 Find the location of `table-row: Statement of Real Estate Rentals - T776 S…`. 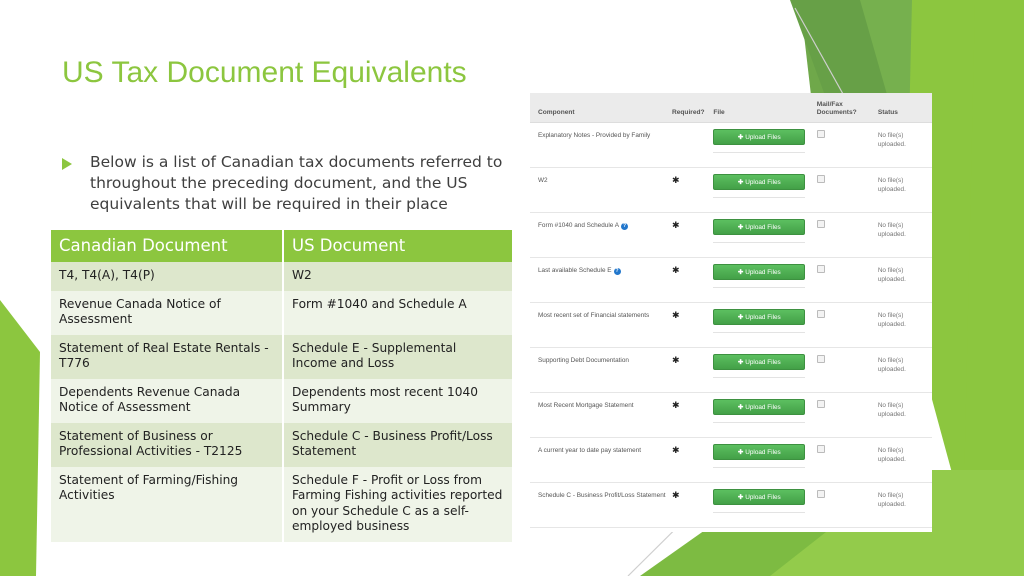

table-row: Statement of Real Estate Rentals - T776 S… is located at coordinates (281, 356).